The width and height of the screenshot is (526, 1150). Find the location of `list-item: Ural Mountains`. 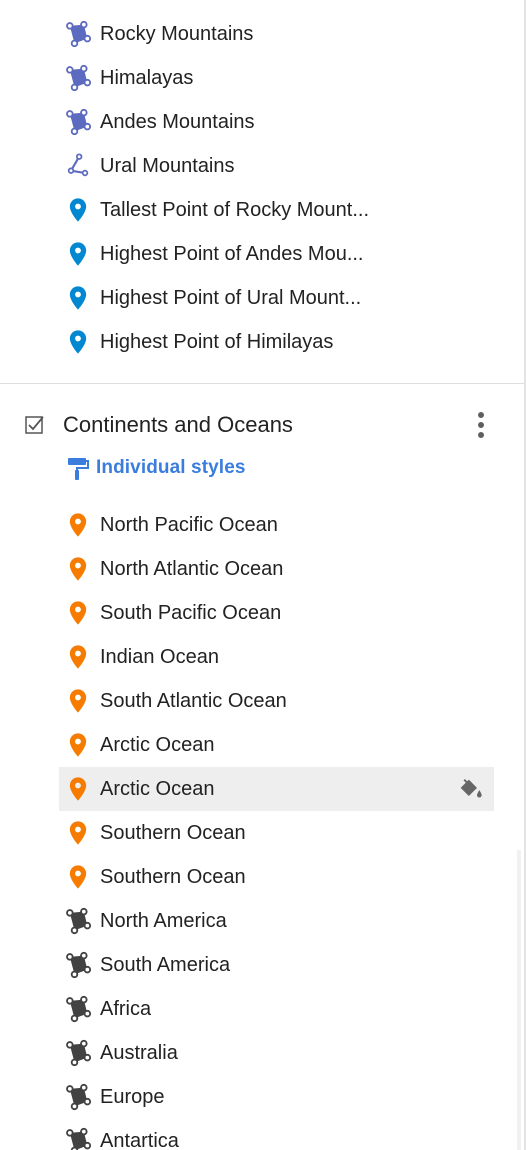

list-item: Ural Mountains is located at coordinates (262, 166).